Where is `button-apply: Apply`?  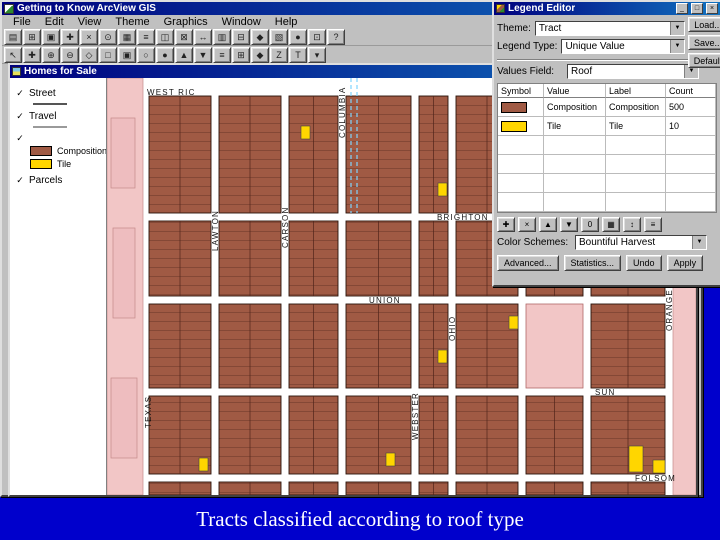
button-apply: Apply is located at coordinates (685, 263).